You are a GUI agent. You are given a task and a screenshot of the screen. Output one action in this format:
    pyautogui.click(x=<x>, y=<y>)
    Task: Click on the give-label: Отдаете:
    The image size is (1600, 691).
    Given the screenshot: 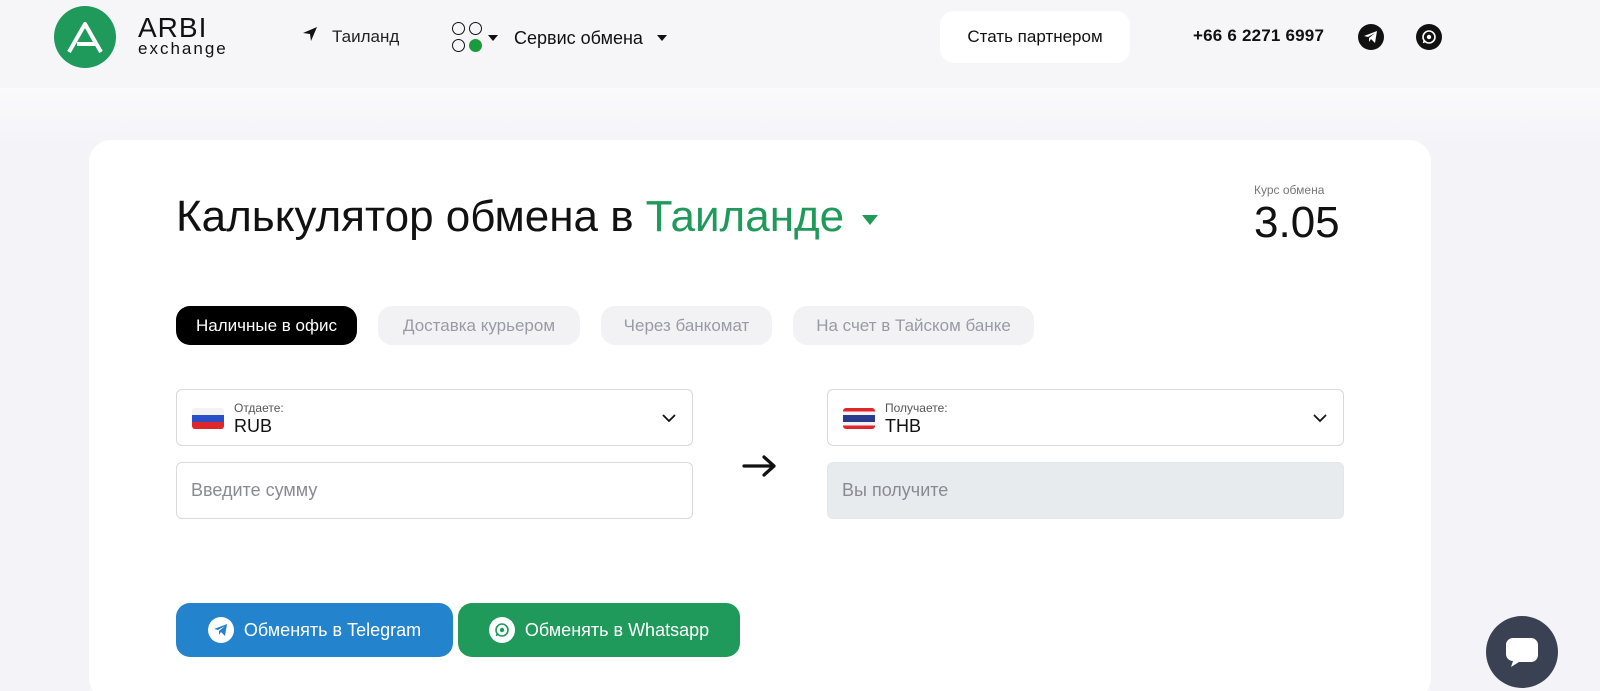 What is the action you would take?
    pyautogui.click(x=259, y=408)
    